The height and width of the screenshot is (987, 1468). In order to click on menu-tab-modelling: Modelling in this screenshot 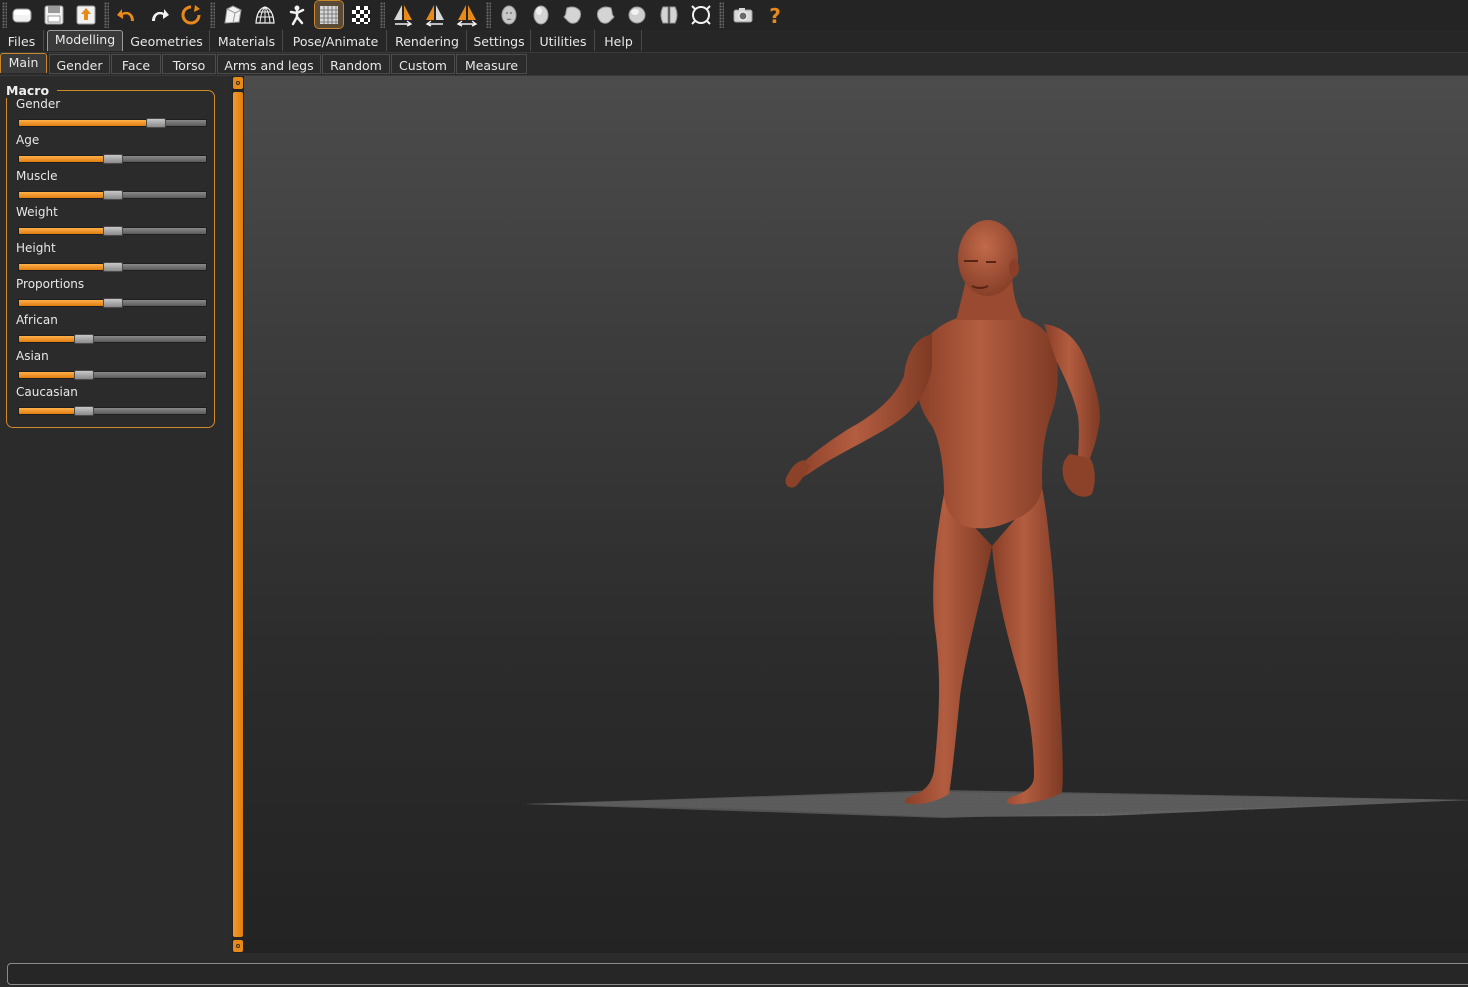, I will do `click(85, 40)`.